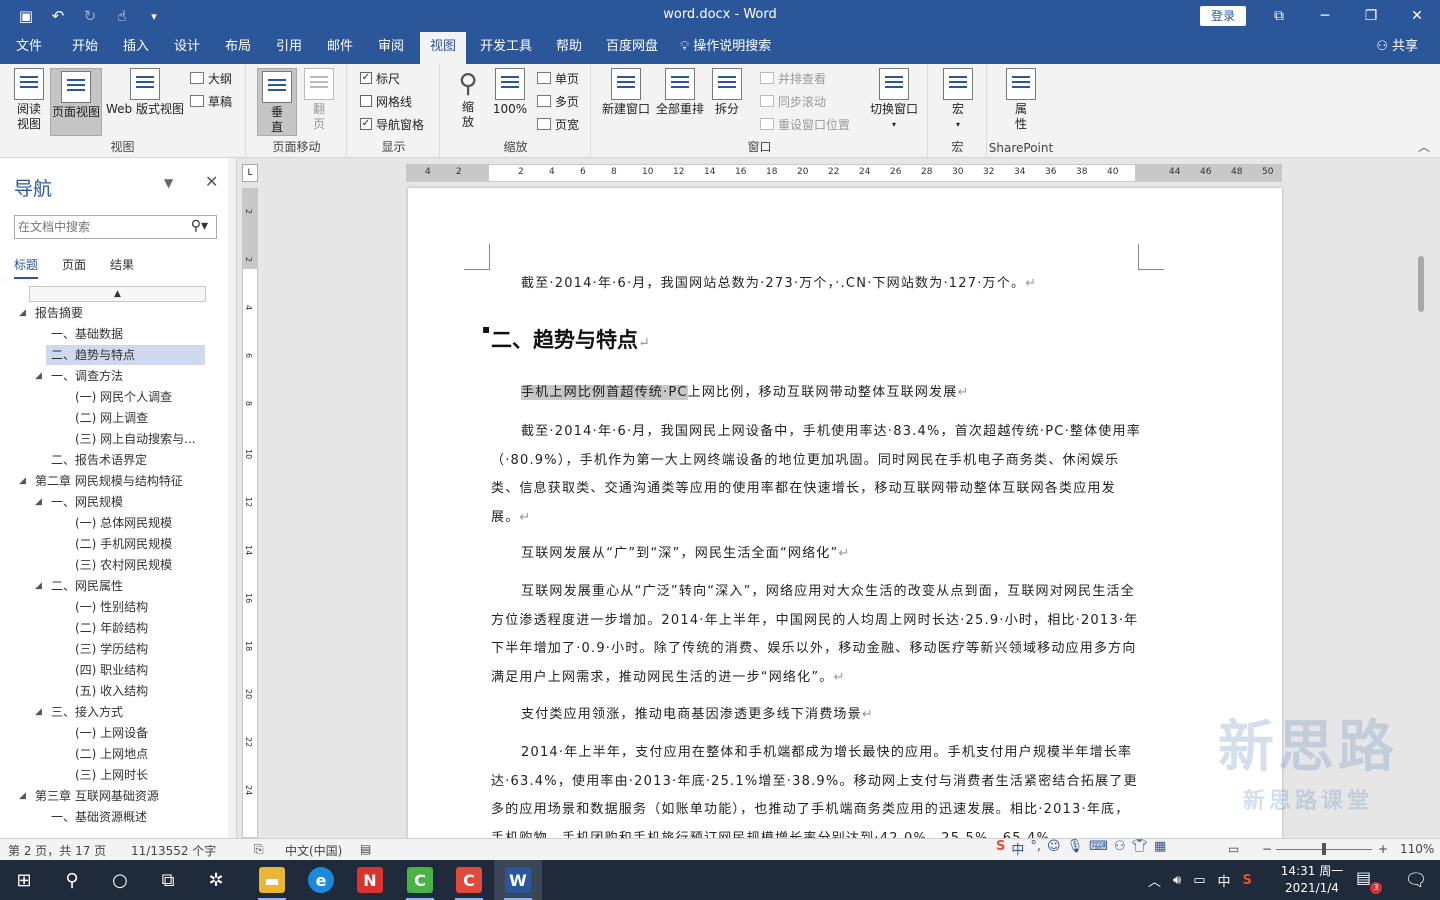 This screenshot has width=1440, height=900. I want to click on nav-heading-item: 一、基础数据, so click(115, 334).